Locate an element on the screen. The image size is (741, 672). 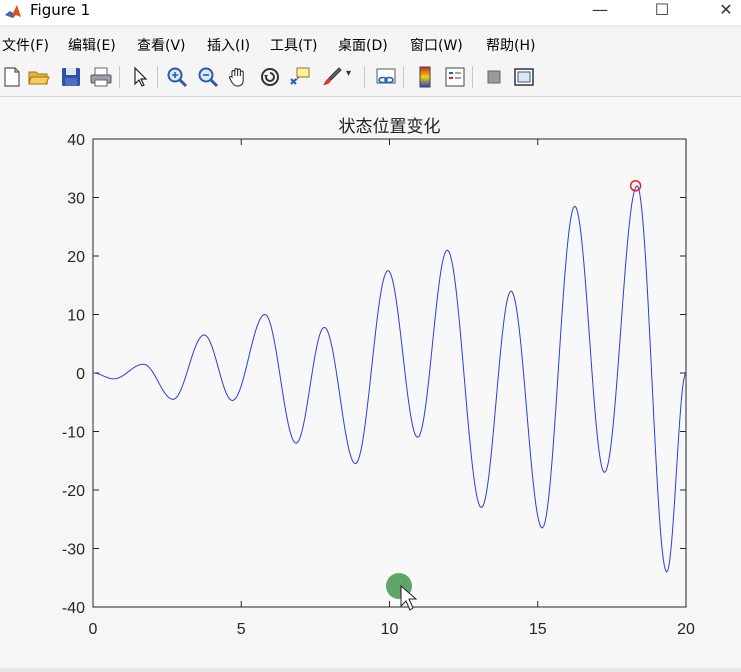
y-tick-label: 10 is located at coordinates (76, 316).